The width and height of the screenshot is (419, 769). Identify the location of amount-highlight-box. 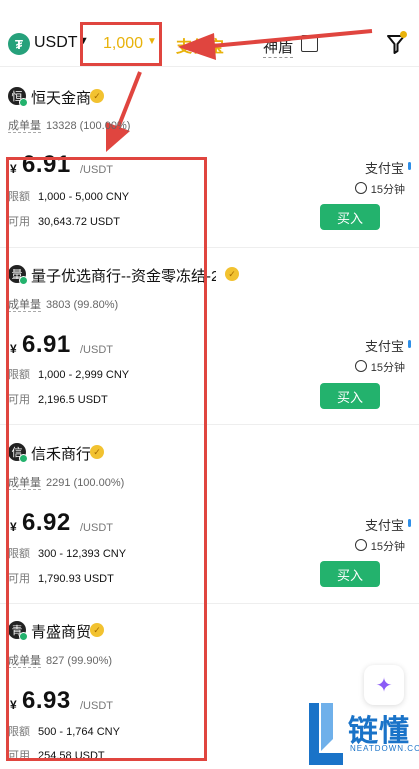
(121, 44).